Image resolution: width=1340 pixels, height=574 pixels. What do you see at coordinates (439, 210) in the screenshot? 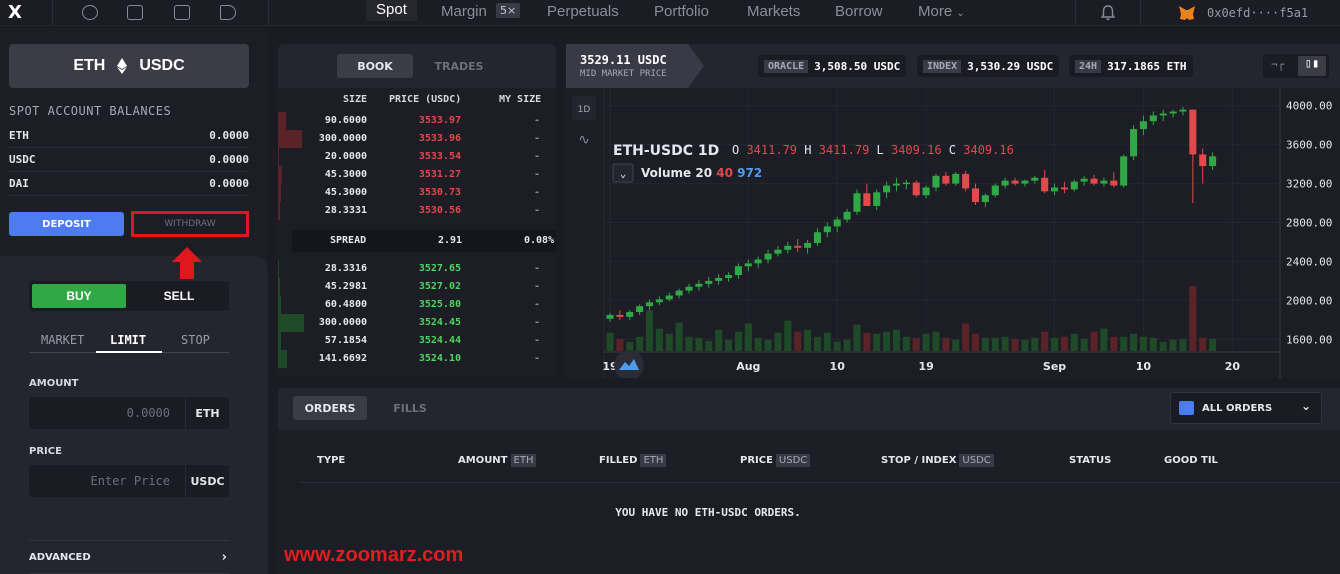
I see `order-price: 3530.56` at bounding box center [439, 210].